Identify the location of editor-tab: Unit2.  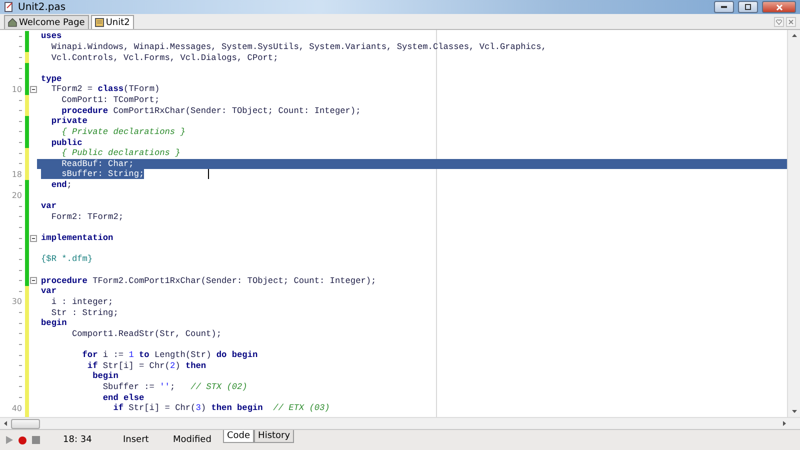
(112, 22).